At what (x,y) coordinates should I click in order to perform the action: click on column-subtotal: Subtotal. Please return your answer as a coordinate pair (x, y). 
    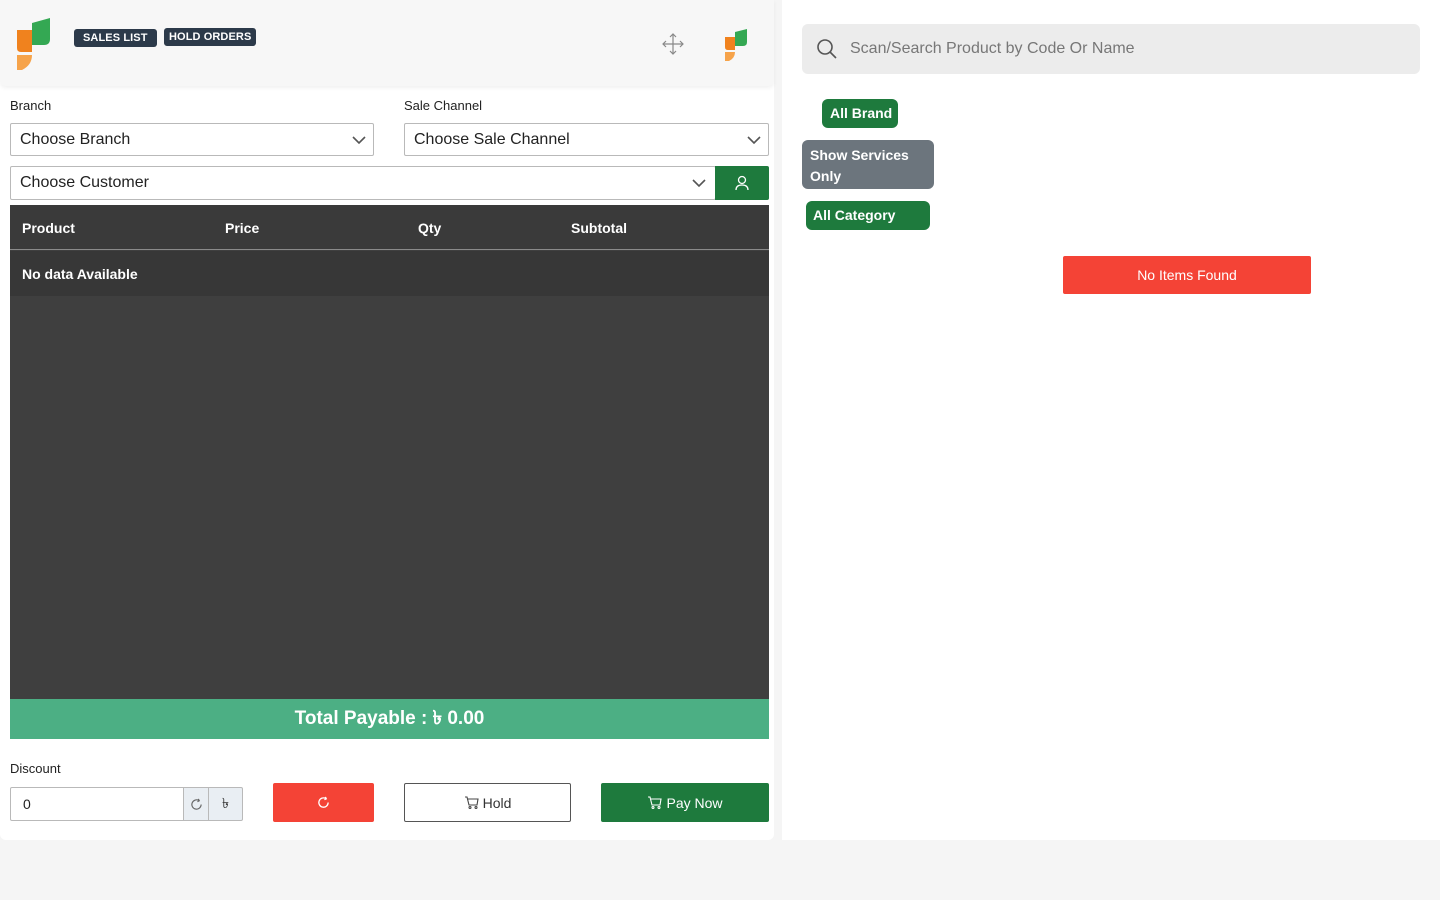
    Looking at the image, I should click on (599, 228).